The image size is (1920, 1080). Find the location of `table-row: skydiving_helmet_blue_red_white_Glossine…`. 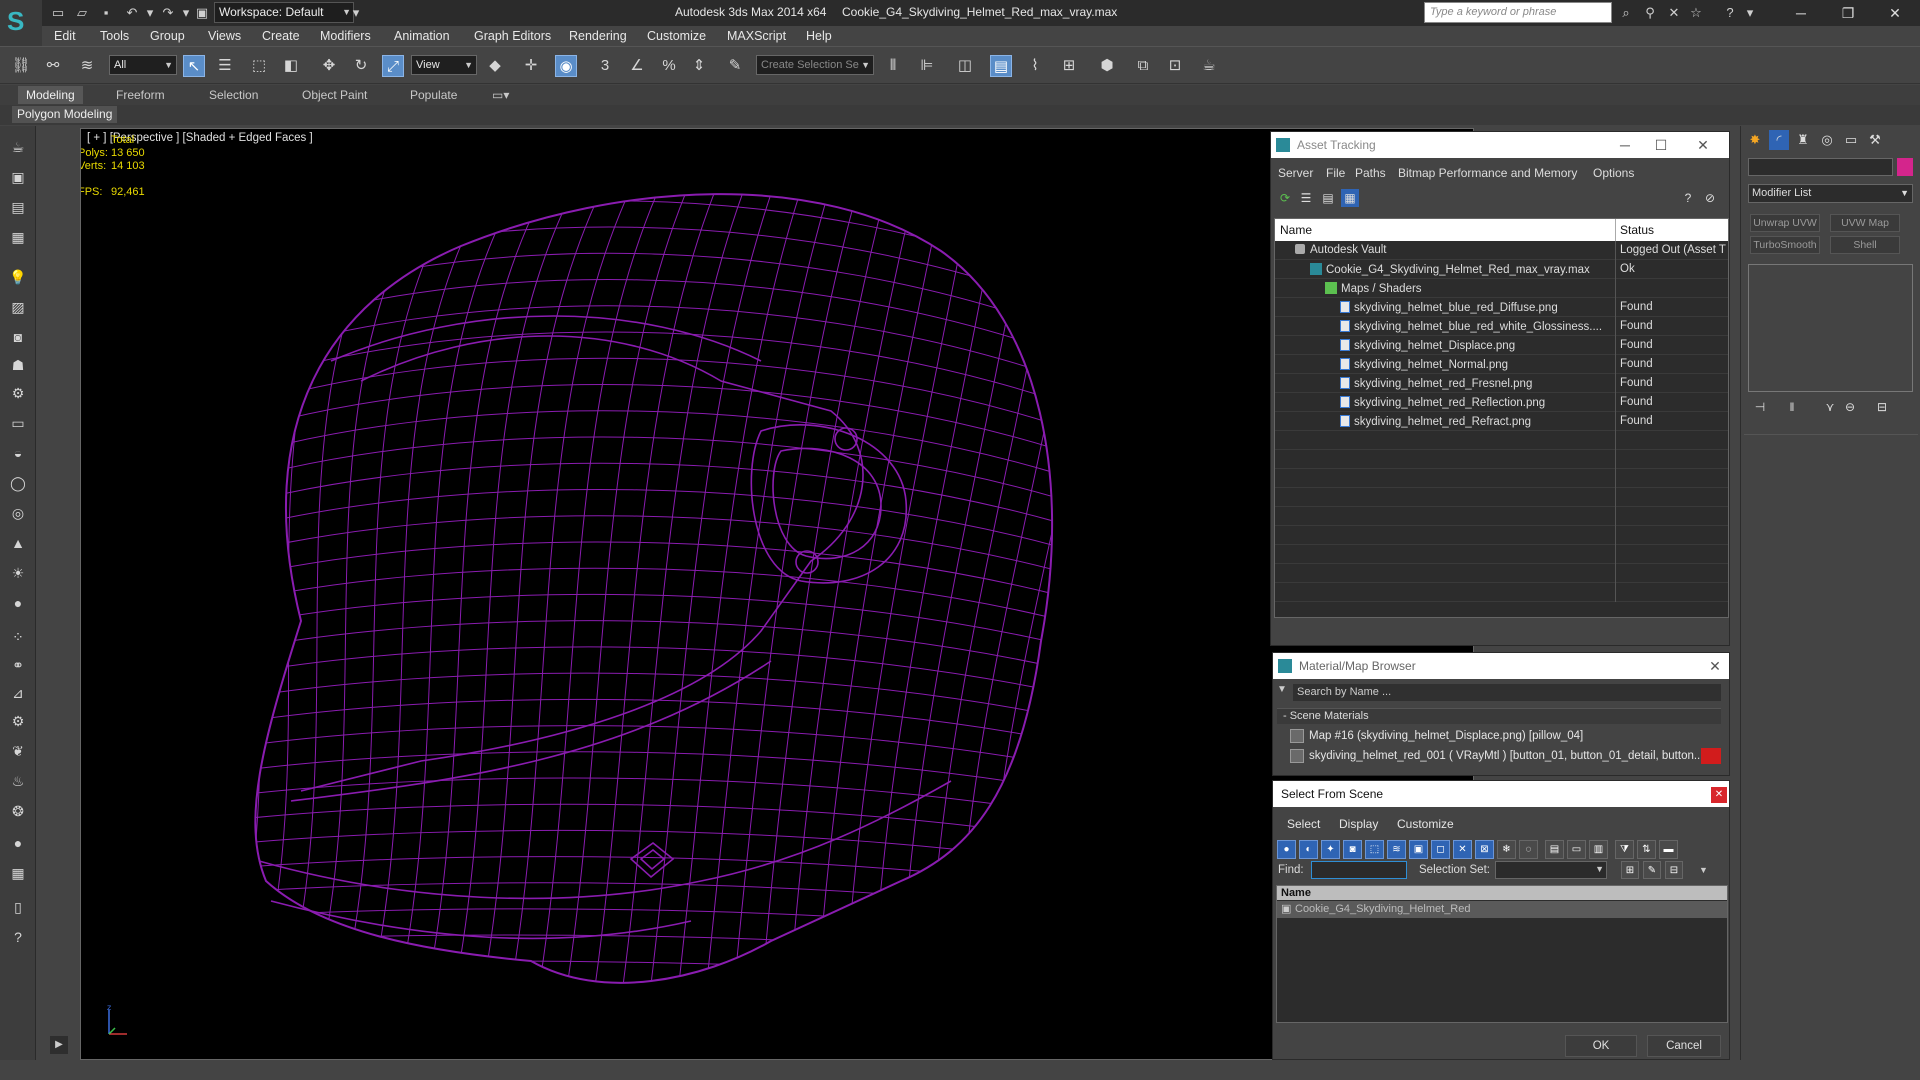

table-row: skydiving_helmet_blue_red_white_Glossine… is located at coordinates (1501, 326).